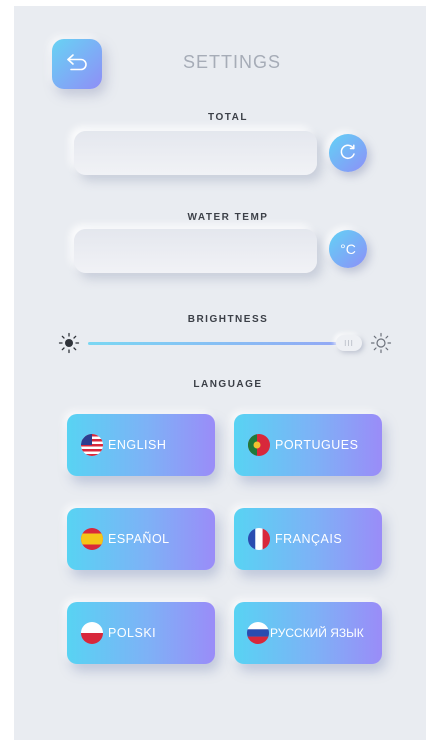  I want to click on language-option-francais: FRANÇAIS, so click(308, 539).